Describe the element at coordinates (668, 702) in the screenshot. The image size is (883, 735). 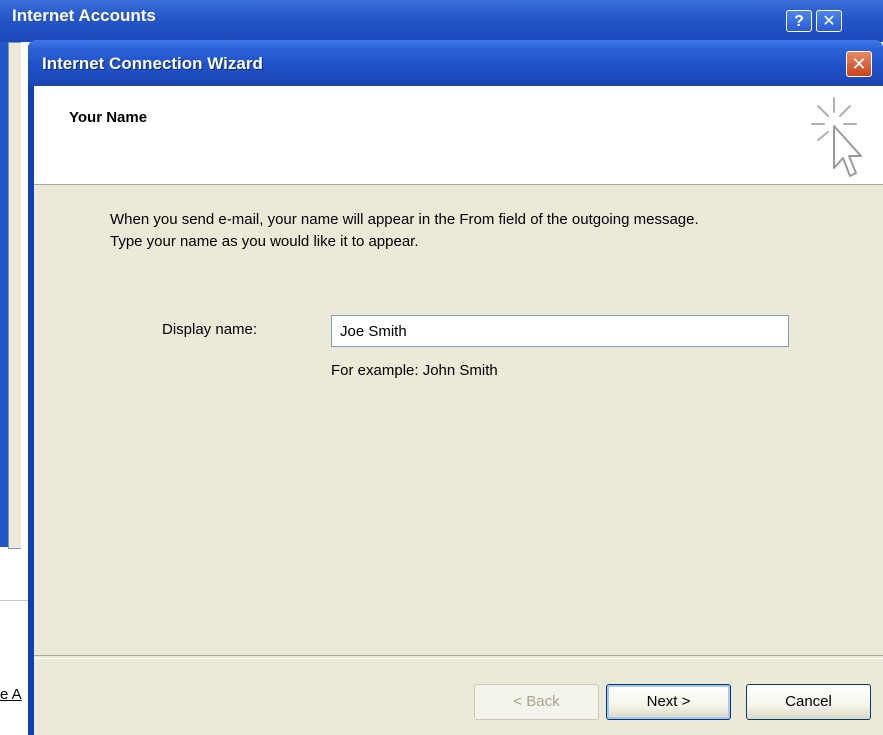
I see `next-button: Next >` at that location.